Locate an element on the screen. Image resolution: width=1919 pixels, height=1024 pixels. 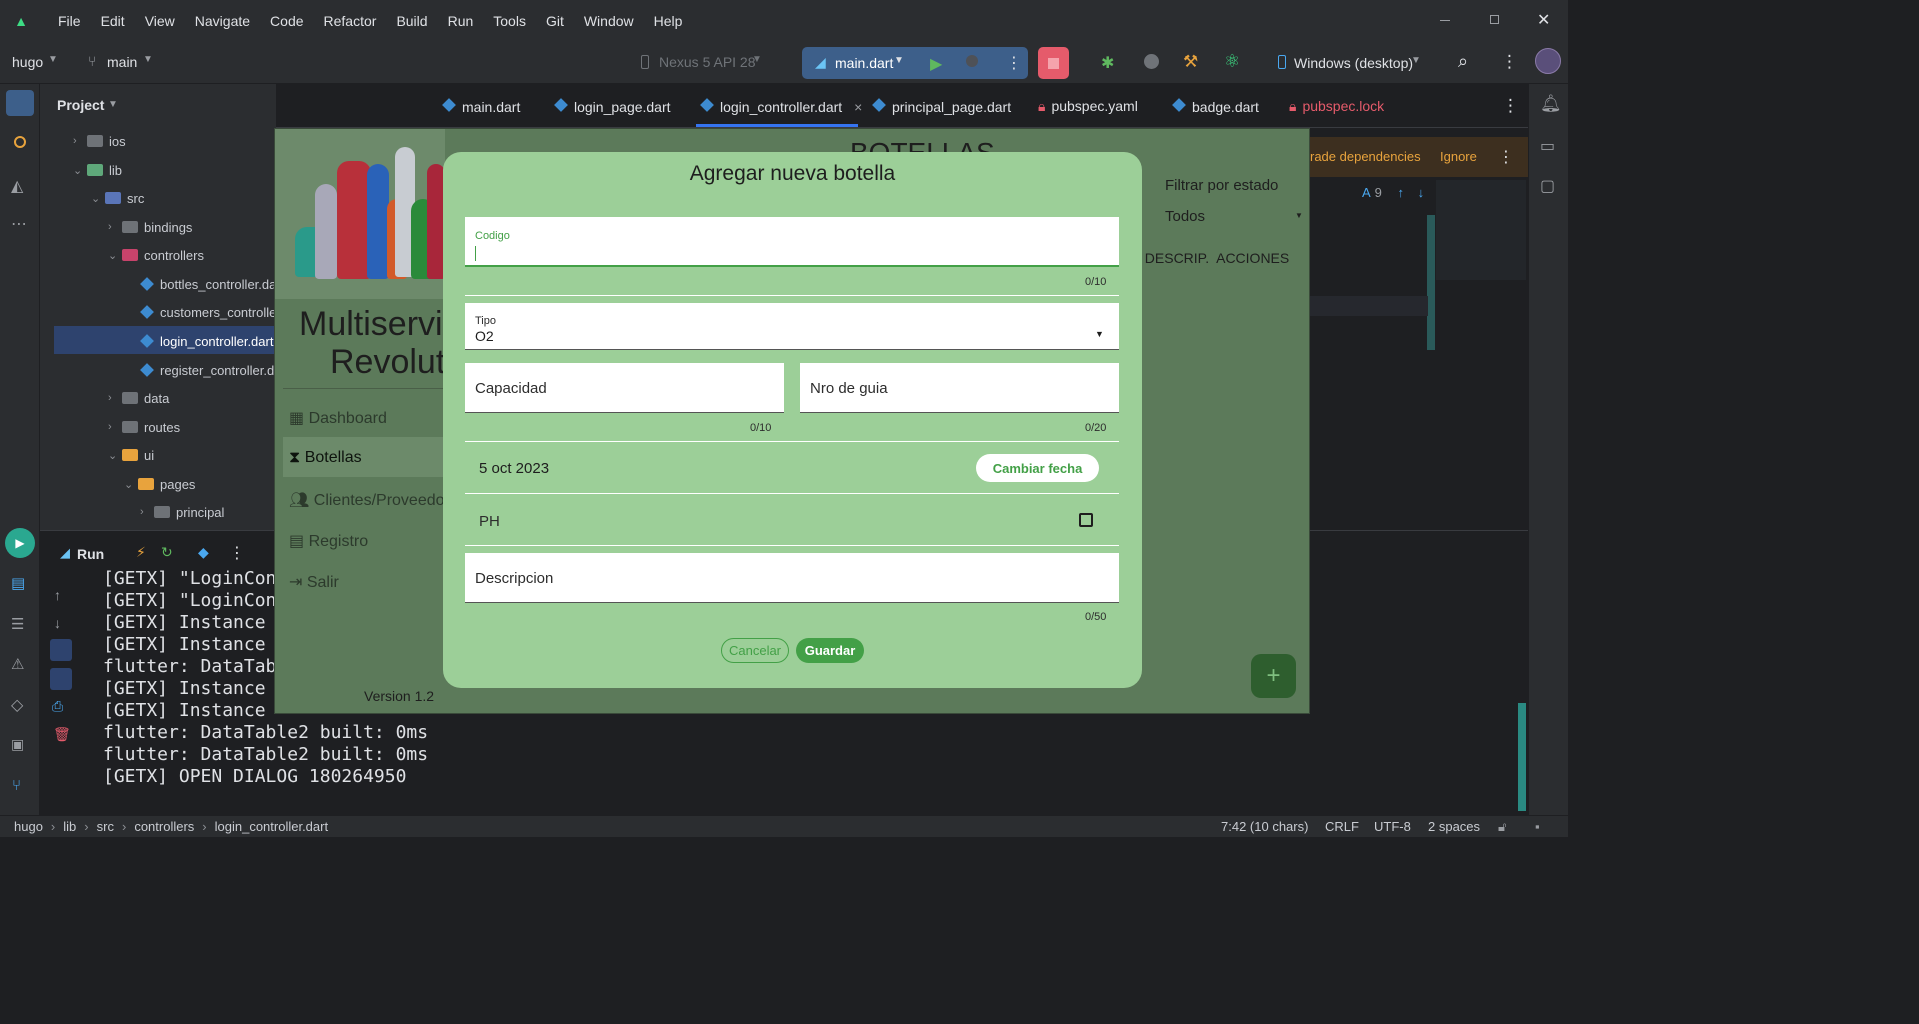
hot-restart-icon: ↻ is located at coordinates (167, 552).